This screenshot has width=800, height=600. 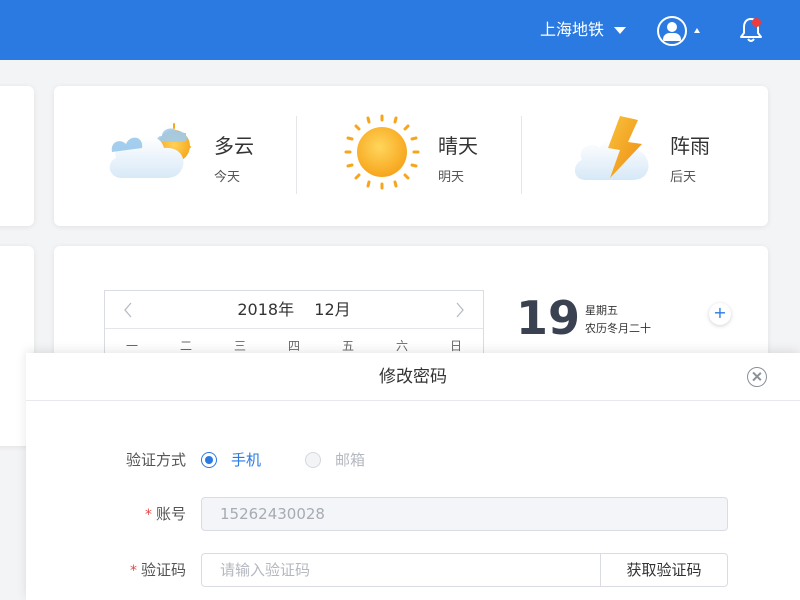 What do you see at coordinates (464, 514) in the screenshot?
I see `account-input: 15262430028` at bounding box center [464, 514].